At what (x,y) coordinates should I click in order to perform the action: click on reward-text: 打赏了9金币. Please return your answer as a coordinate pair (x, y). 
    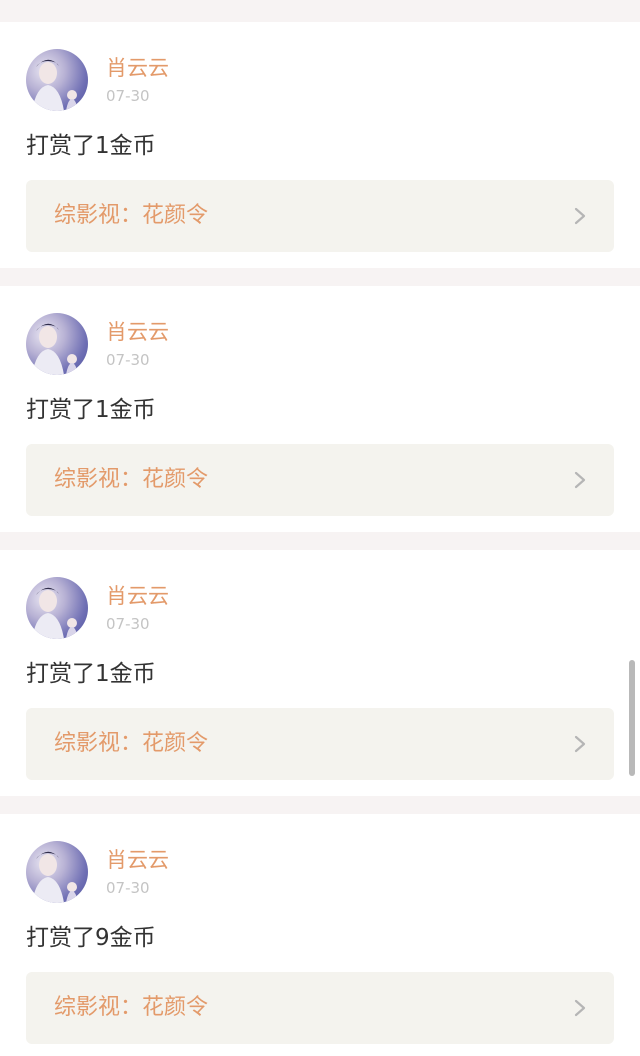
    Looking at the image, I should click on (91, 938).